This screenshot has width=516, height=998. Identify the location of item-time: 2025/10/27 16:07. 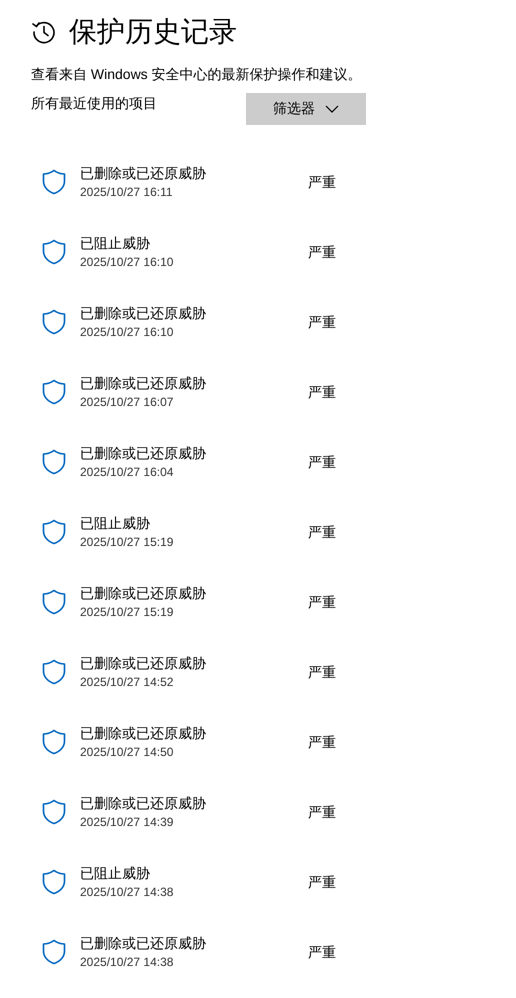
(127, 402).